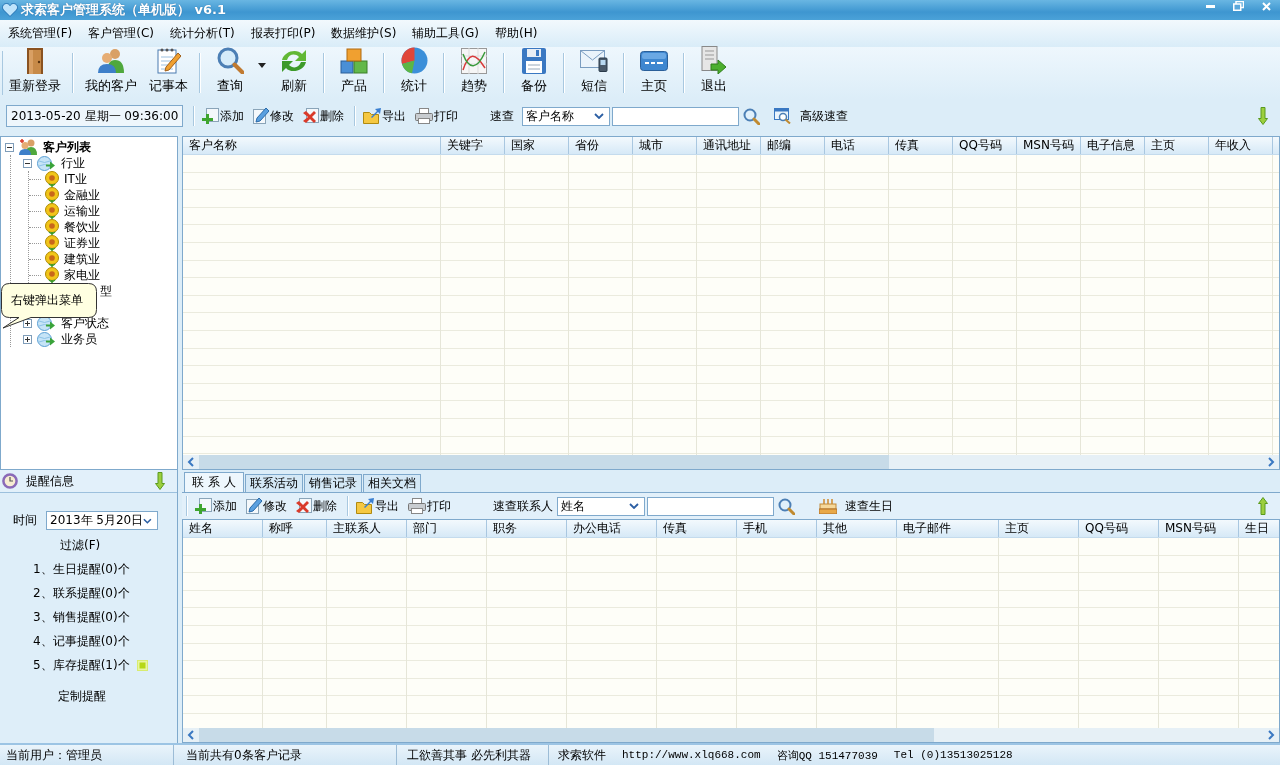  Describe the element at coordinates (594, 73) in the screenshot. I see `toolbar-button: 短信` at that location.